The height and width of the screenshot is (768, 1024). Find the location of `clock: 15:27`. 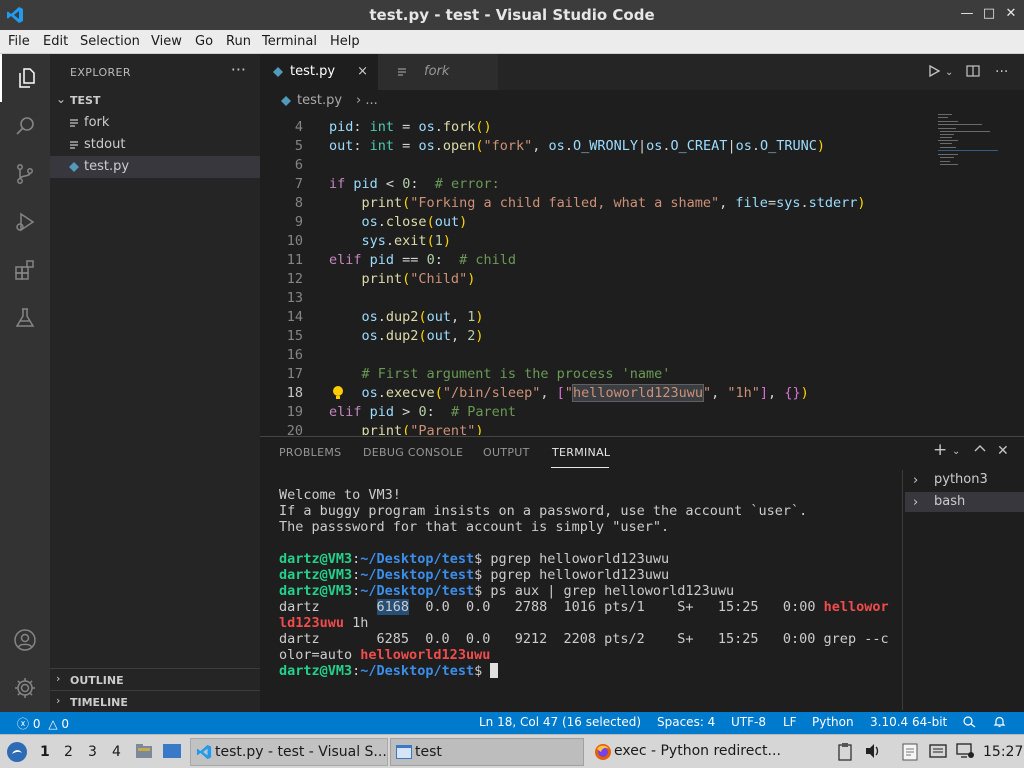

clock: 15:27 is located at coordinates (1003, 752).